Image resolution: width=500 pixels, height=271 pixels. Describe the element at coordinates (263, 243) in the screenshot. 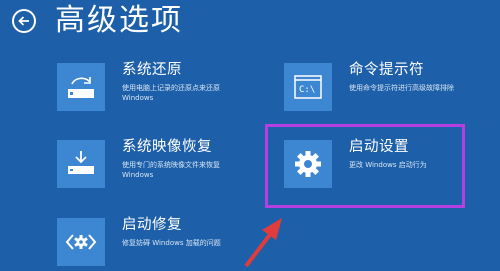

I see `pointer-arrow-icon` at that location.